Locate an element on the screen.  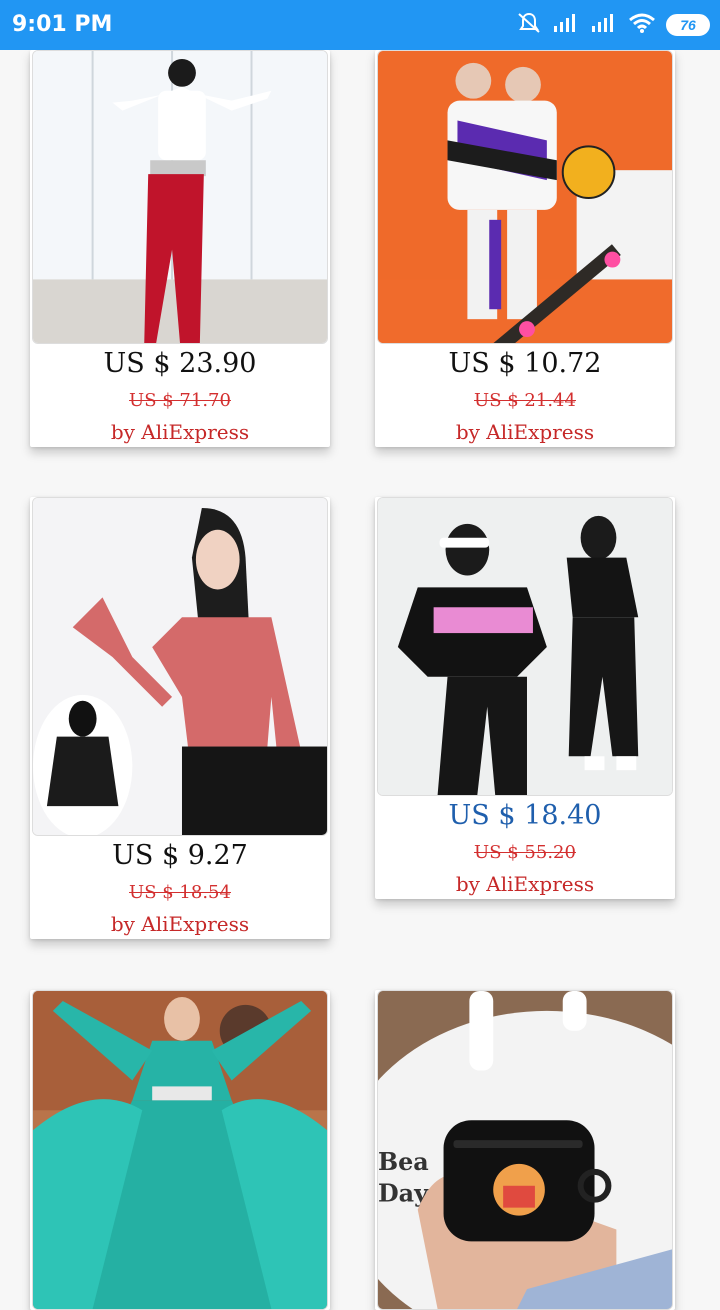
product-card: US $ 9.27 US $ 18.54 by AliExpress is located at coordinates (180, 718).